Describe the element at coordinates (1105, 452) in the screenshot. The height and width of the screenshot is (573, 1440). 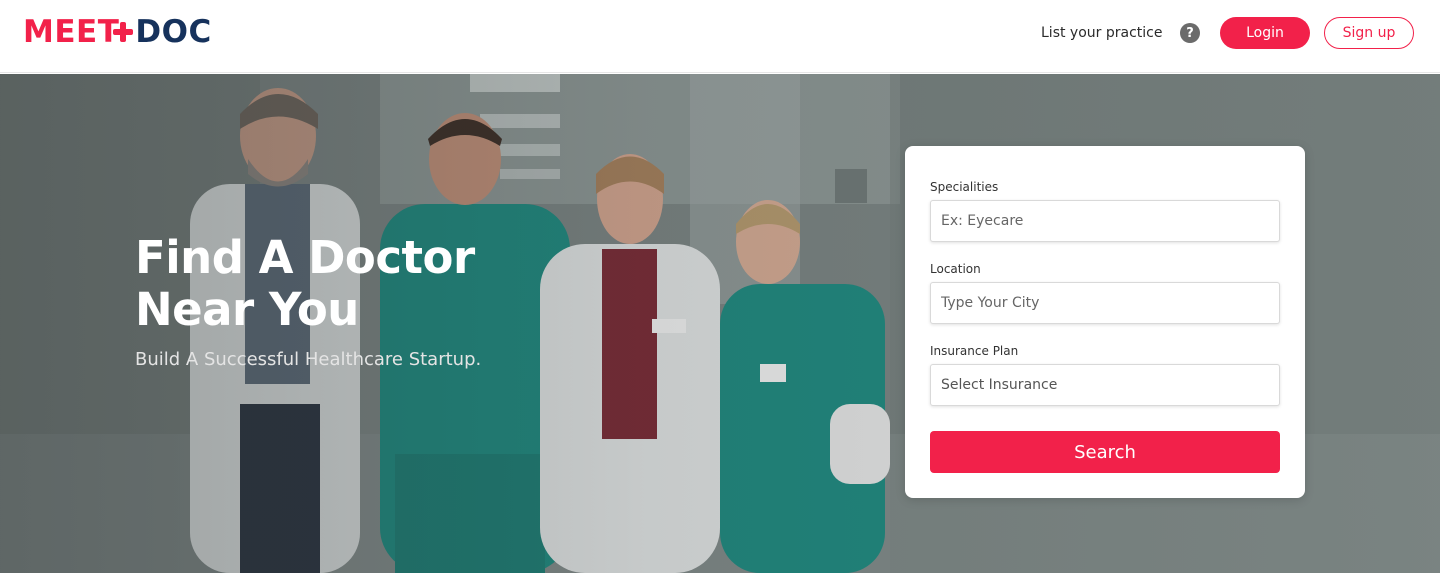
I see `search-button: Search` at that location.